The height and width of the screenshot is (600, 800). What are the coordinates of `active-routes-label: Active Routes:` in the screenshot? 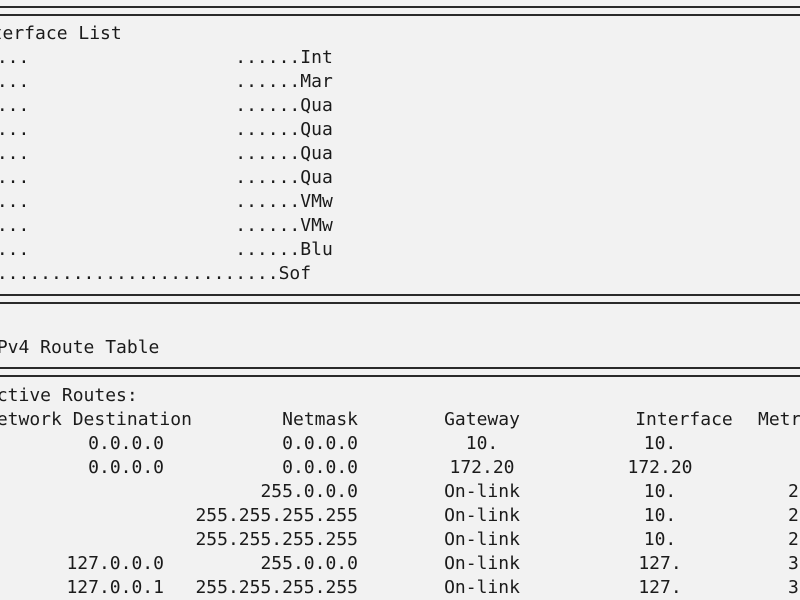 It's located at (69, 395).